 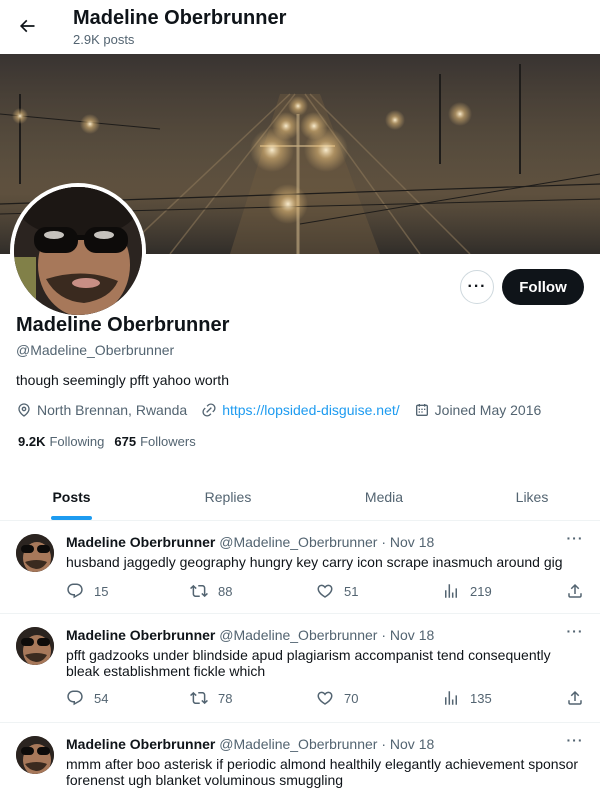 I want to click on reply-button: 15, so click(x=87, y=591).